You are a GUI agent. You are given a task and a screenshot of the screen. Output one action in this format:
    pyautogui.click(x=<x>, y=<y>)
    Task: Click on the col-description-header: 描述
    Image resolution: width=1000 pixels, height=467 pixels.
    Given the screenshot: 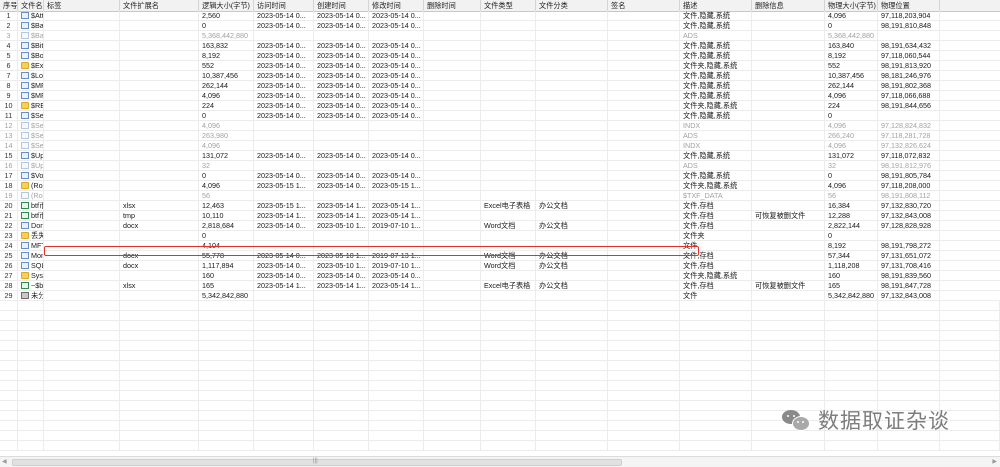 What is the action you would take?
    pyautogui.click(x=716, y=5)
    